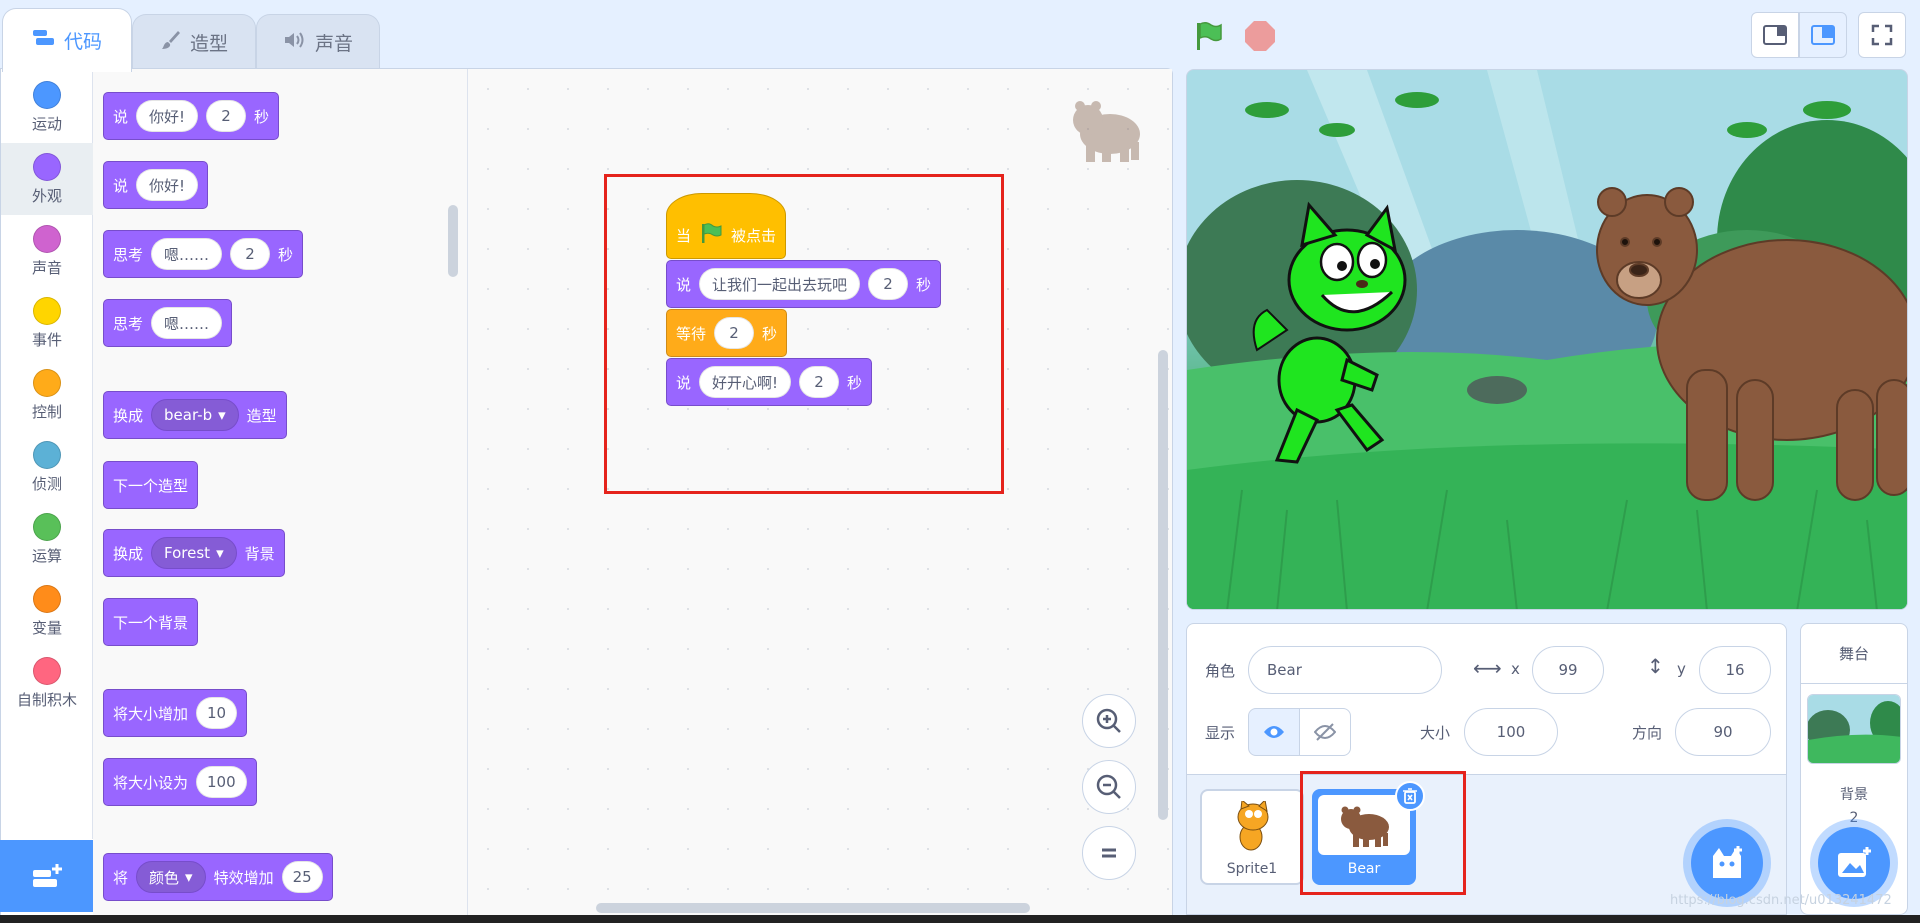  Describe the element at coordinates (47, 611) in the screenshot. I see `category-variables: 变量` at that location.